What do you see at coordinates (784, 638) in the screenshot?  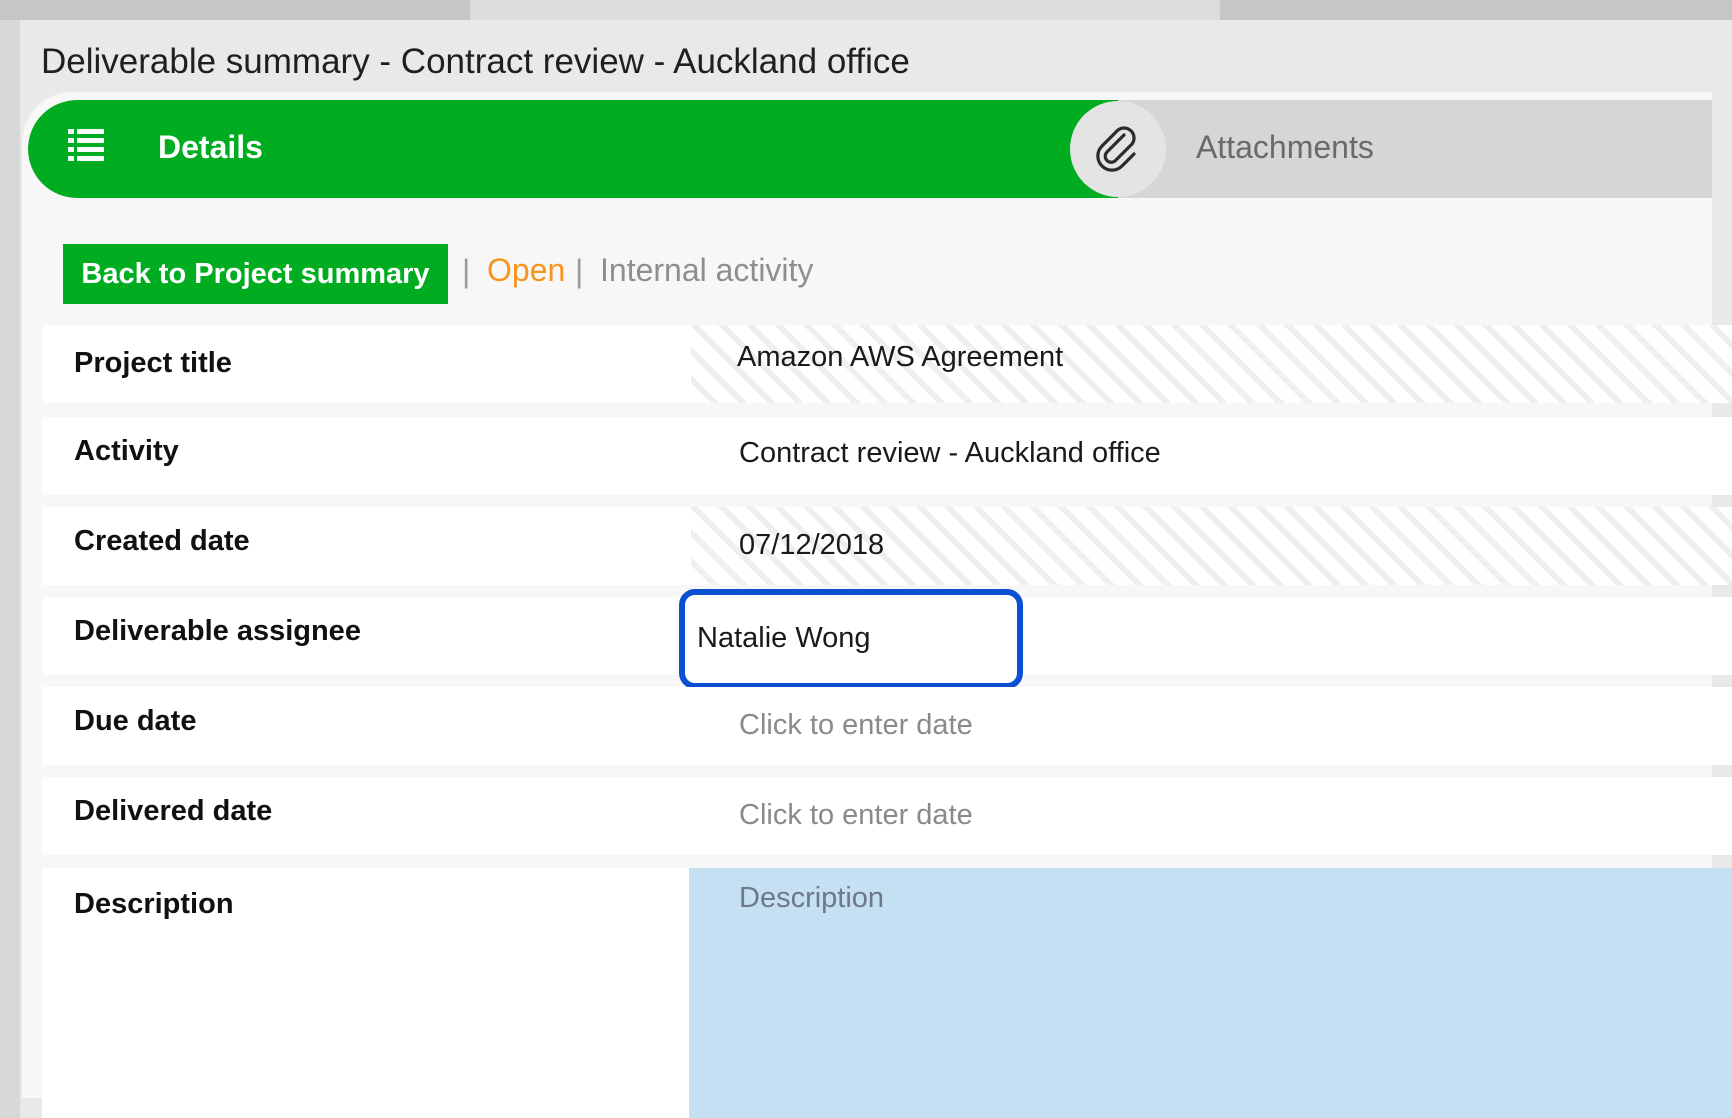 I see `field-value-assignee: Natalie Wong` at bounding box center [784, 638].